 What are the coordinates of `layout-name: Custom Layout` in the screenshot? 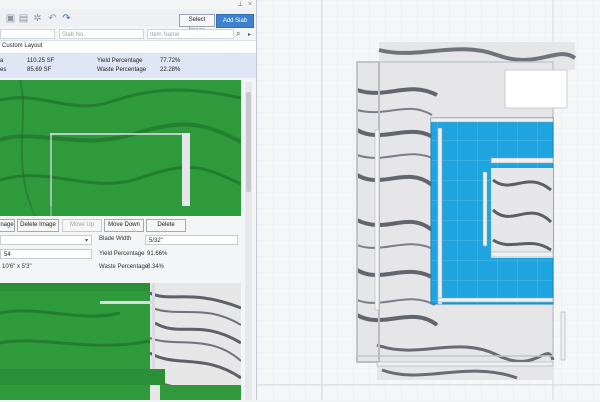 It's located at (22, 46).